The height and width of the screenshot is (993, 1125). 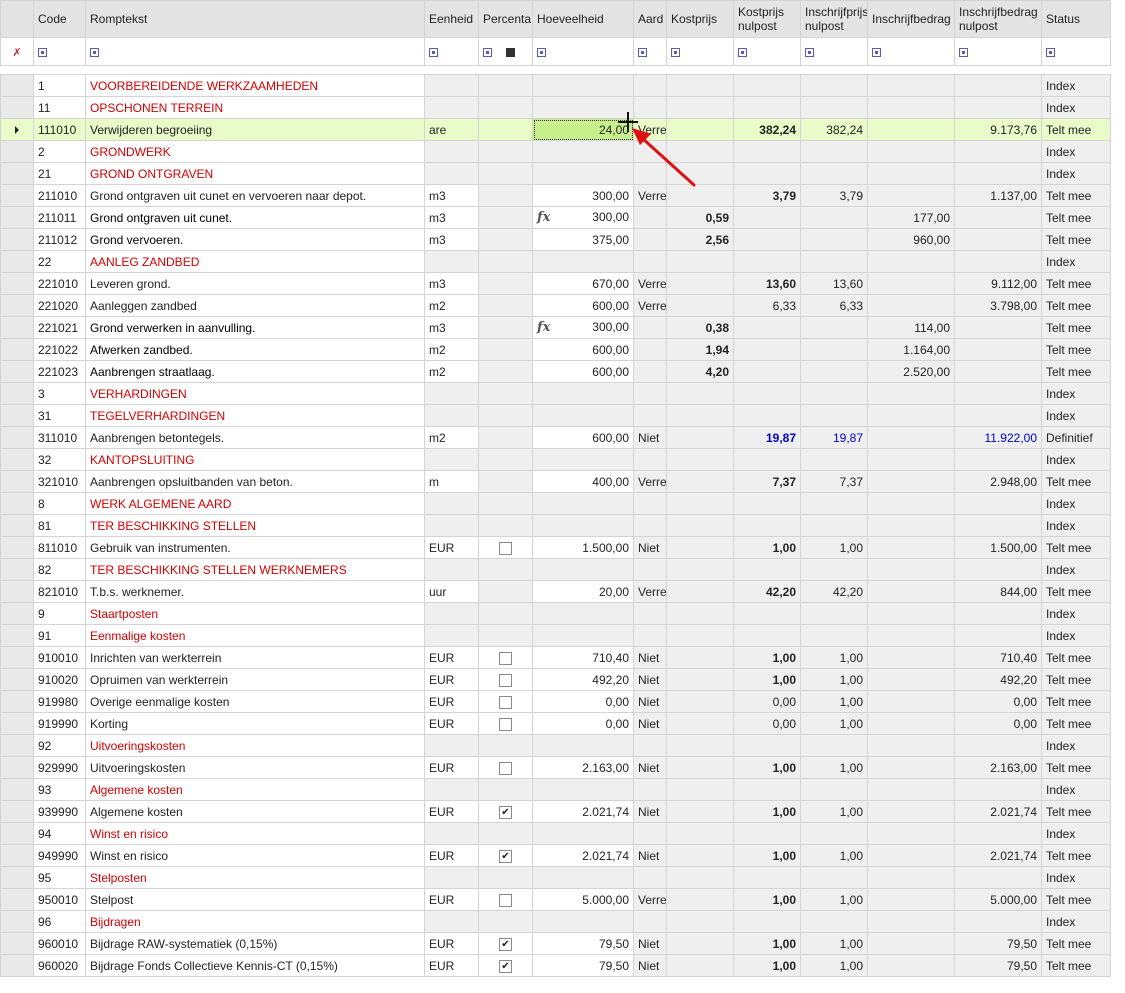 I want to click on cell-text: Winst en risico, so click(x=255, y=855).